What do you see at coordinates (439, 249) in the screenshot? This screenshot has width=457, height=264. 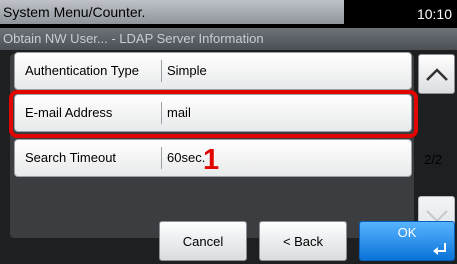 I see `enter-icon` at bounding box center [439, 249].